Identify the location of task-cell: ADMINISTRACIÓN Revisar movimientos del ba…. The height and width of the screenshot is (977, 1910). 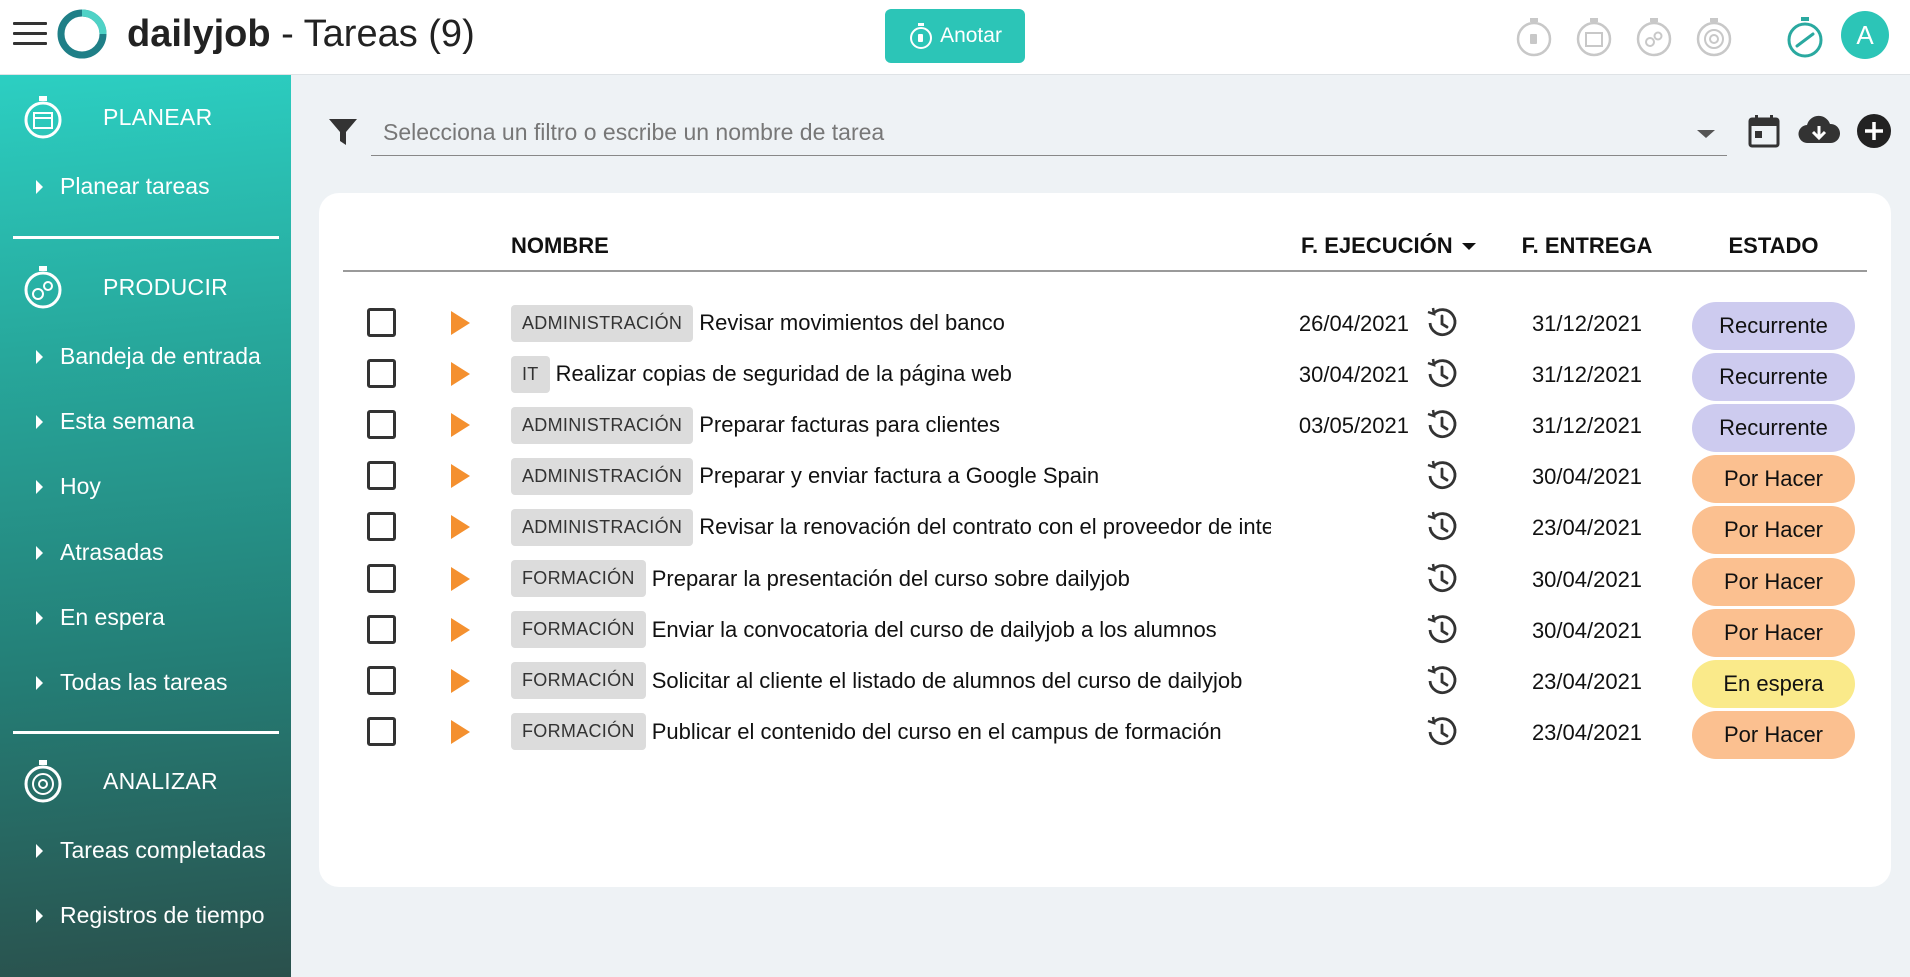
(891, 323).